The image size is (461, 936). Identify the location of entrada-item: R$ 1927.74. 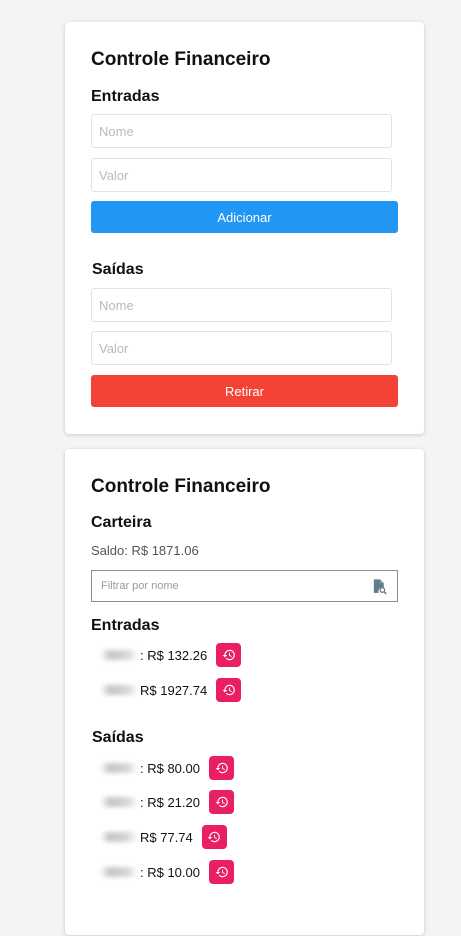
(171, 690).